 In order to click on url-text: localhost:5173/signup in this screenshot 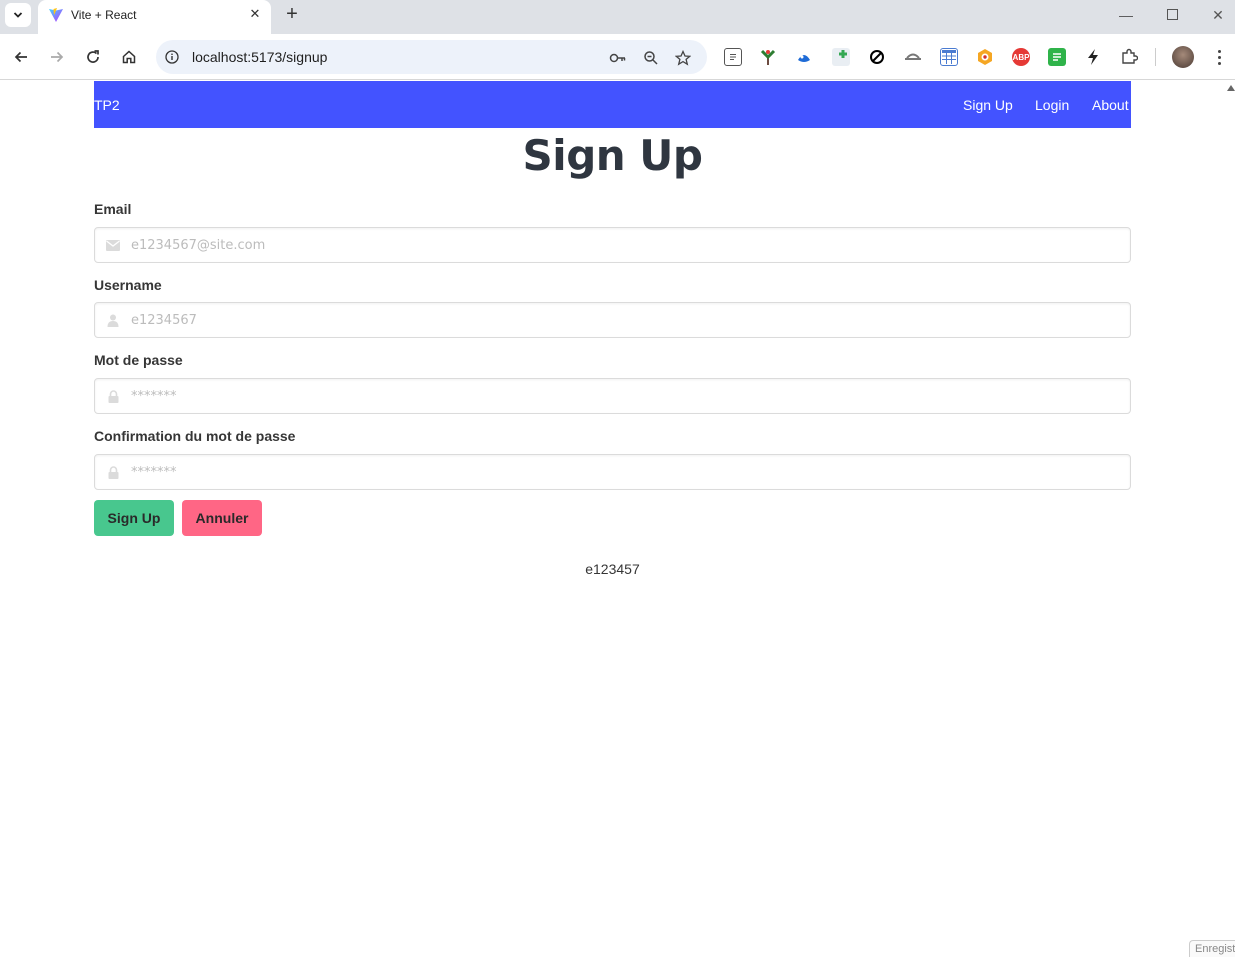, I will do `click(259, 57)`.